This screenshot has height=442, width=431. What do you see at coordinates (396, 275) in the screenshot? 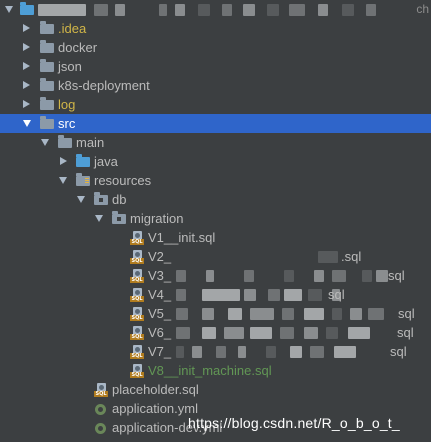
I see `file-label-v3-suffix: sql` at bounding box center [396, 275].